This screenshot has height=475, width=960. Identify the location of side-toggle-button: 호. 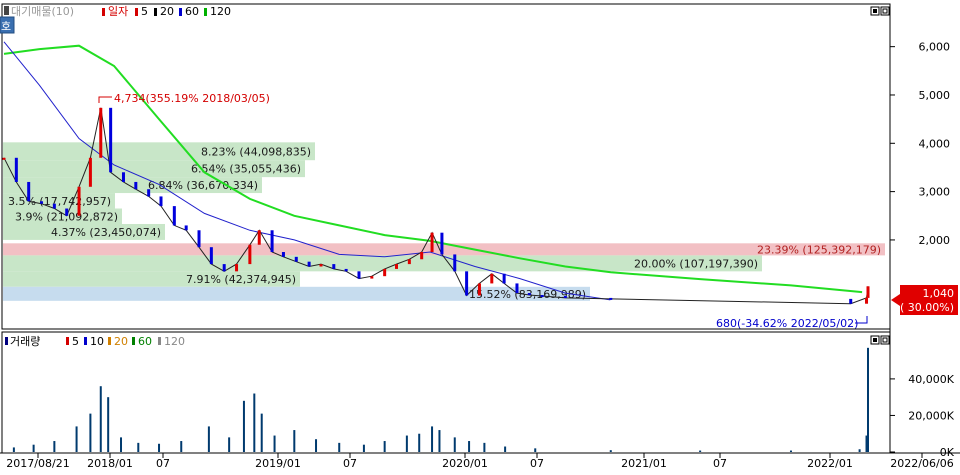
(7, 25).